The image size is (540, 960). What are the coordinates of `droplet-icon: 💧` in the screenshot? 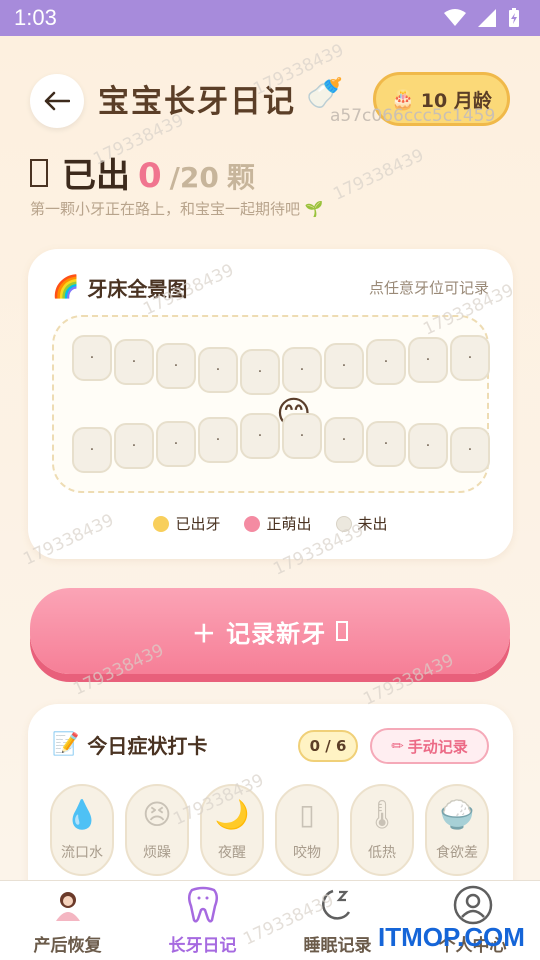 It's located at (82, 814).